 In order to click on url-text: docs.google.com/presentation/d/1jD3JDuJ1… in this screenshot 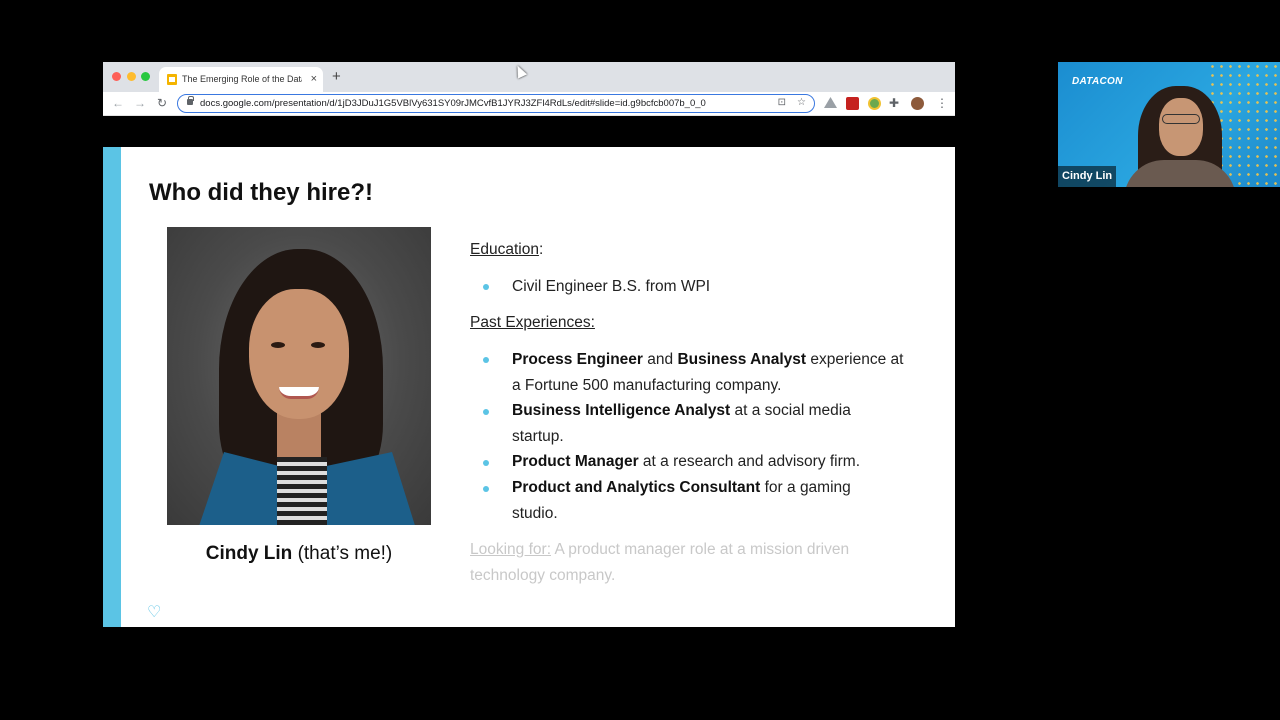, I will do `click(453, 103)`.